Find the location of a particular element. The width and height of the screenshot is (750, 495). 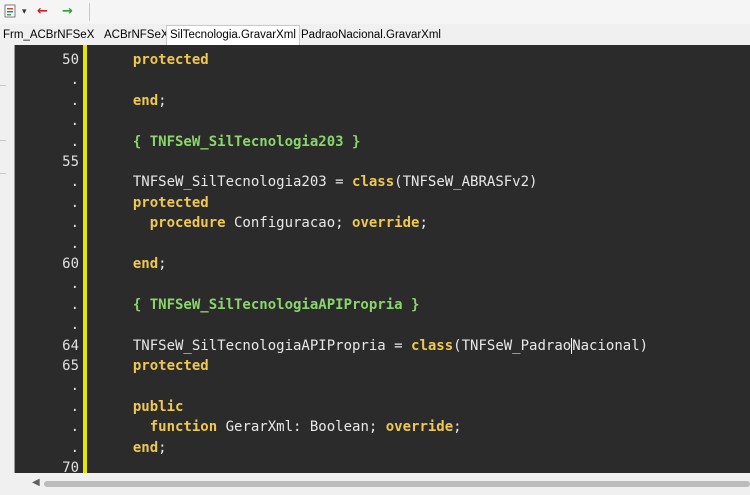

line-number: 50 is located at coordinates (70, 60).